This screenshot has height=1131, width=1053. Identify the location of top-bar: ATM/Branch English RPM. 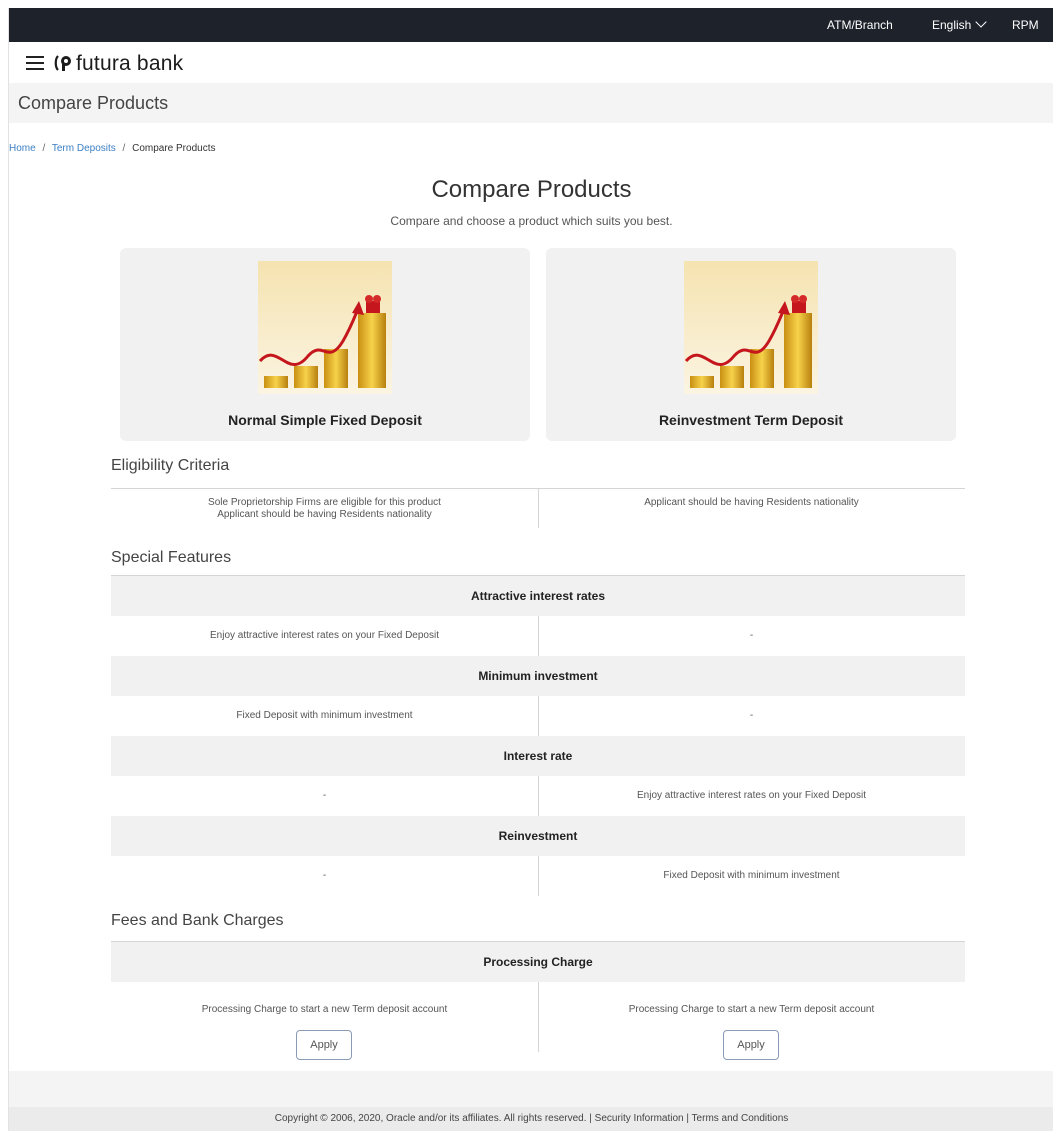
(531, 25).